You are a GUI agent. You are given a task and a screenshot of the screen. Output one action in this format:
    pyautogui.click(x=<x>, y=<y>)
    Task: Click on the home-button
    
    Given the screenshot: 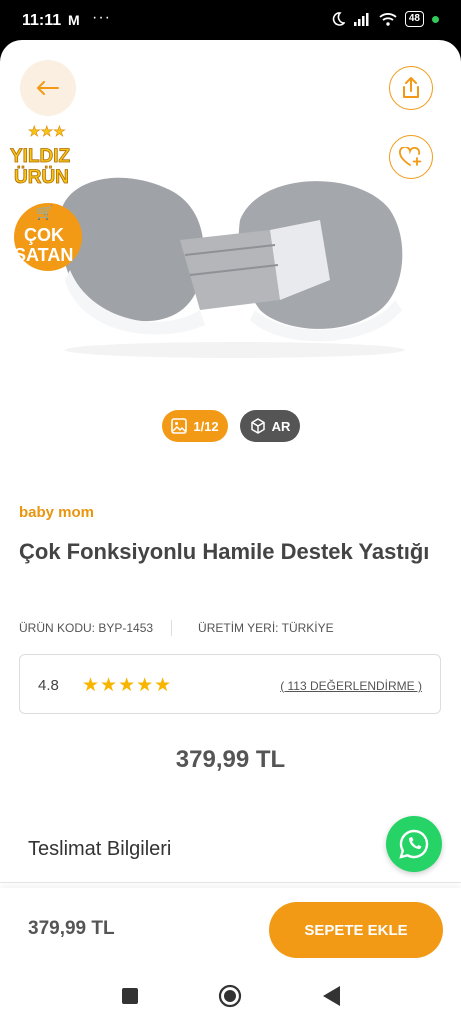 What is the action you would take?
    pyautogui.click(x=230, y=996)
    